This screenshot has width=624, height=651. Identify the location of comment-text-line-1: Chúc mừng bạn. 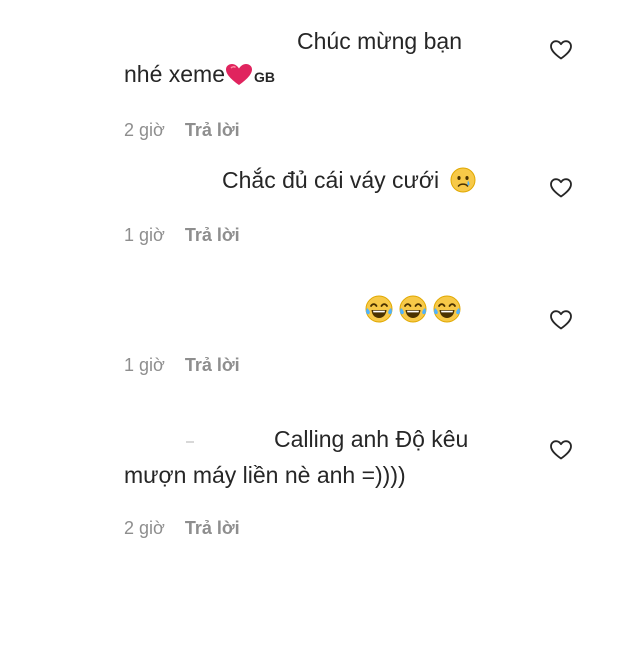
(379, 41).